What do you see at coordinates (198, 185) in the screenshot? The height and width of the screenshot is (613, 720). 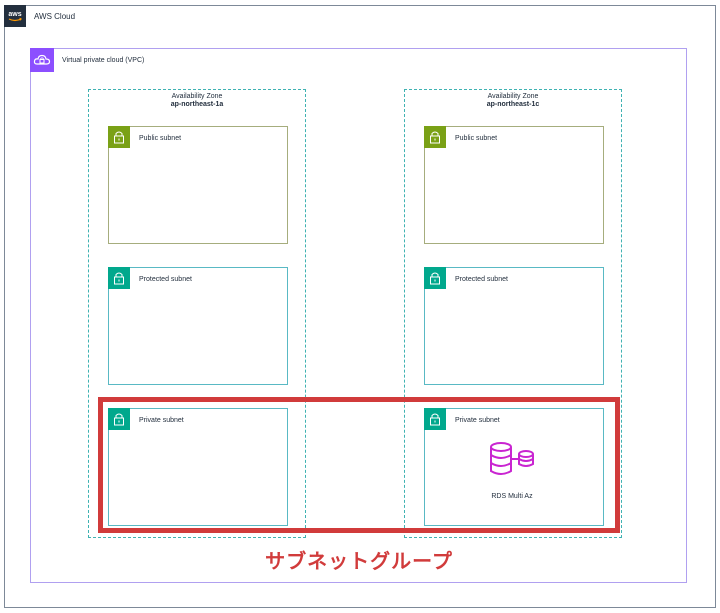 I see `public-subnet-a` at bounding box center [198, 185].